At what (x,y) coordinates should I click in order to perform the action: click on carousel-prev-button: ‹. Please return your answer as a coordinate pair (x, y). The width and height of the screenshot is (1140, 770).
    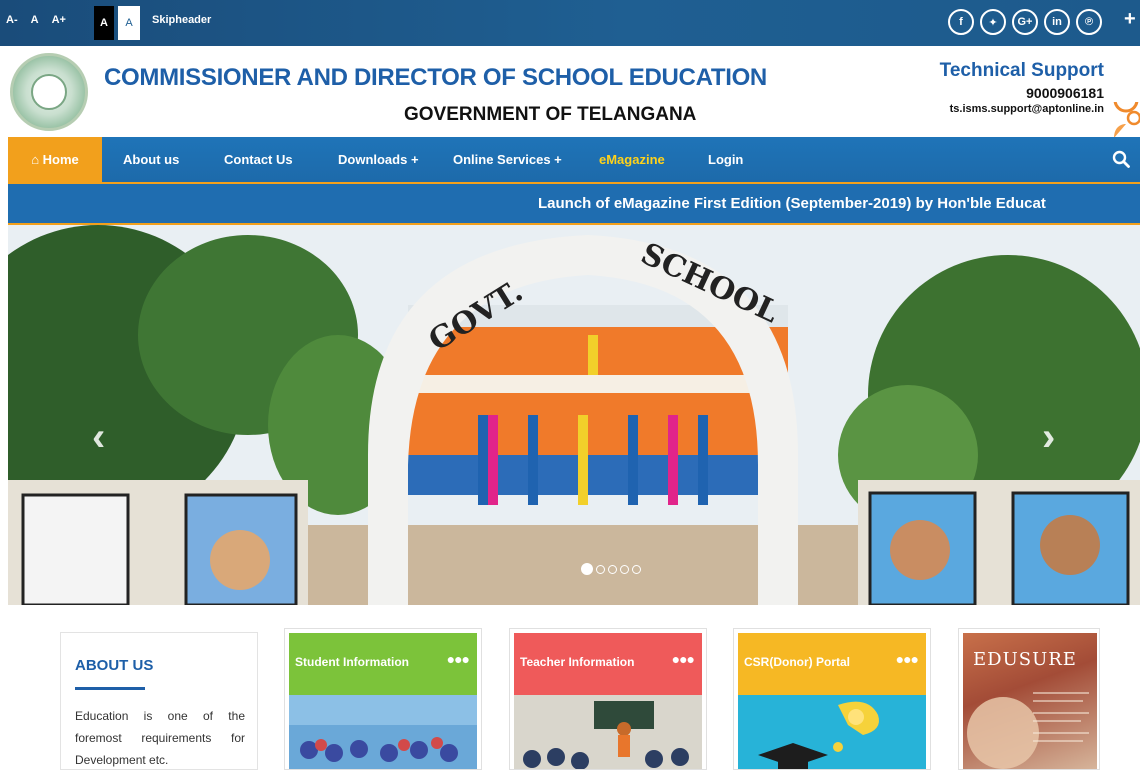
    Looking at the image, I should click on (98, 437).